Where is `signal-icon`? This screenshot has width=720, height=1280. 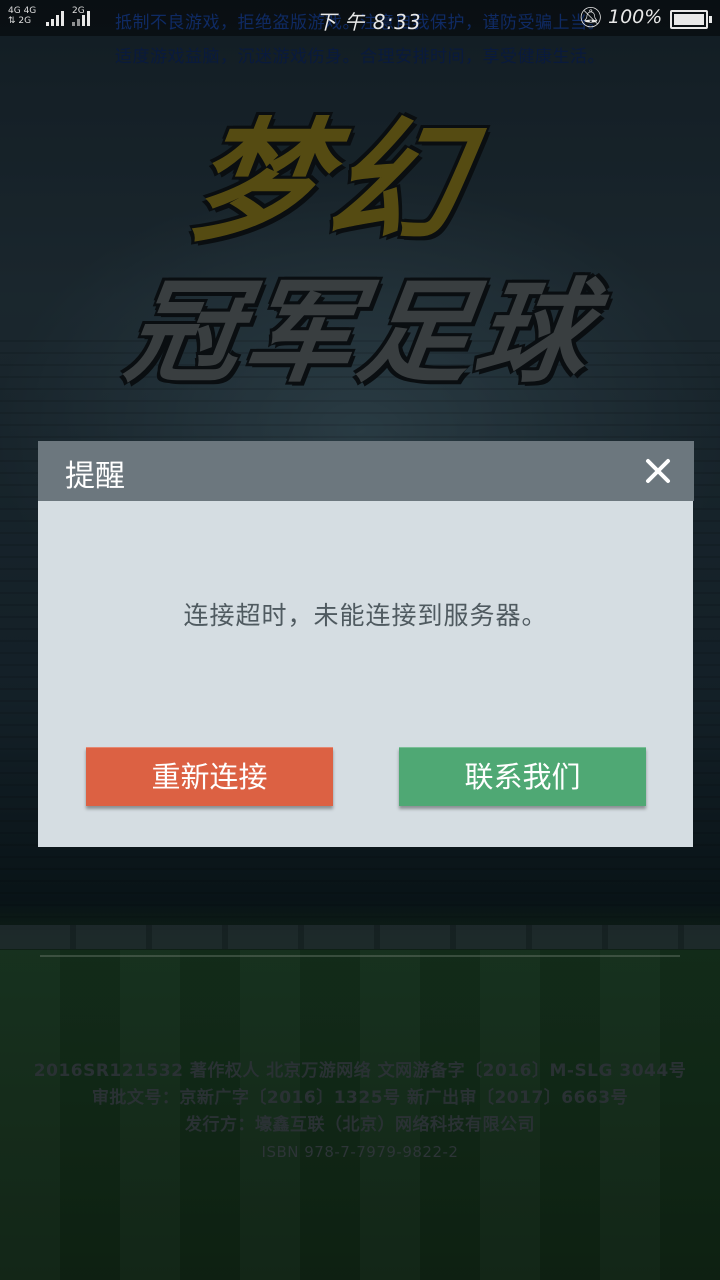
signal-icon is located at coordinates (55, 18).